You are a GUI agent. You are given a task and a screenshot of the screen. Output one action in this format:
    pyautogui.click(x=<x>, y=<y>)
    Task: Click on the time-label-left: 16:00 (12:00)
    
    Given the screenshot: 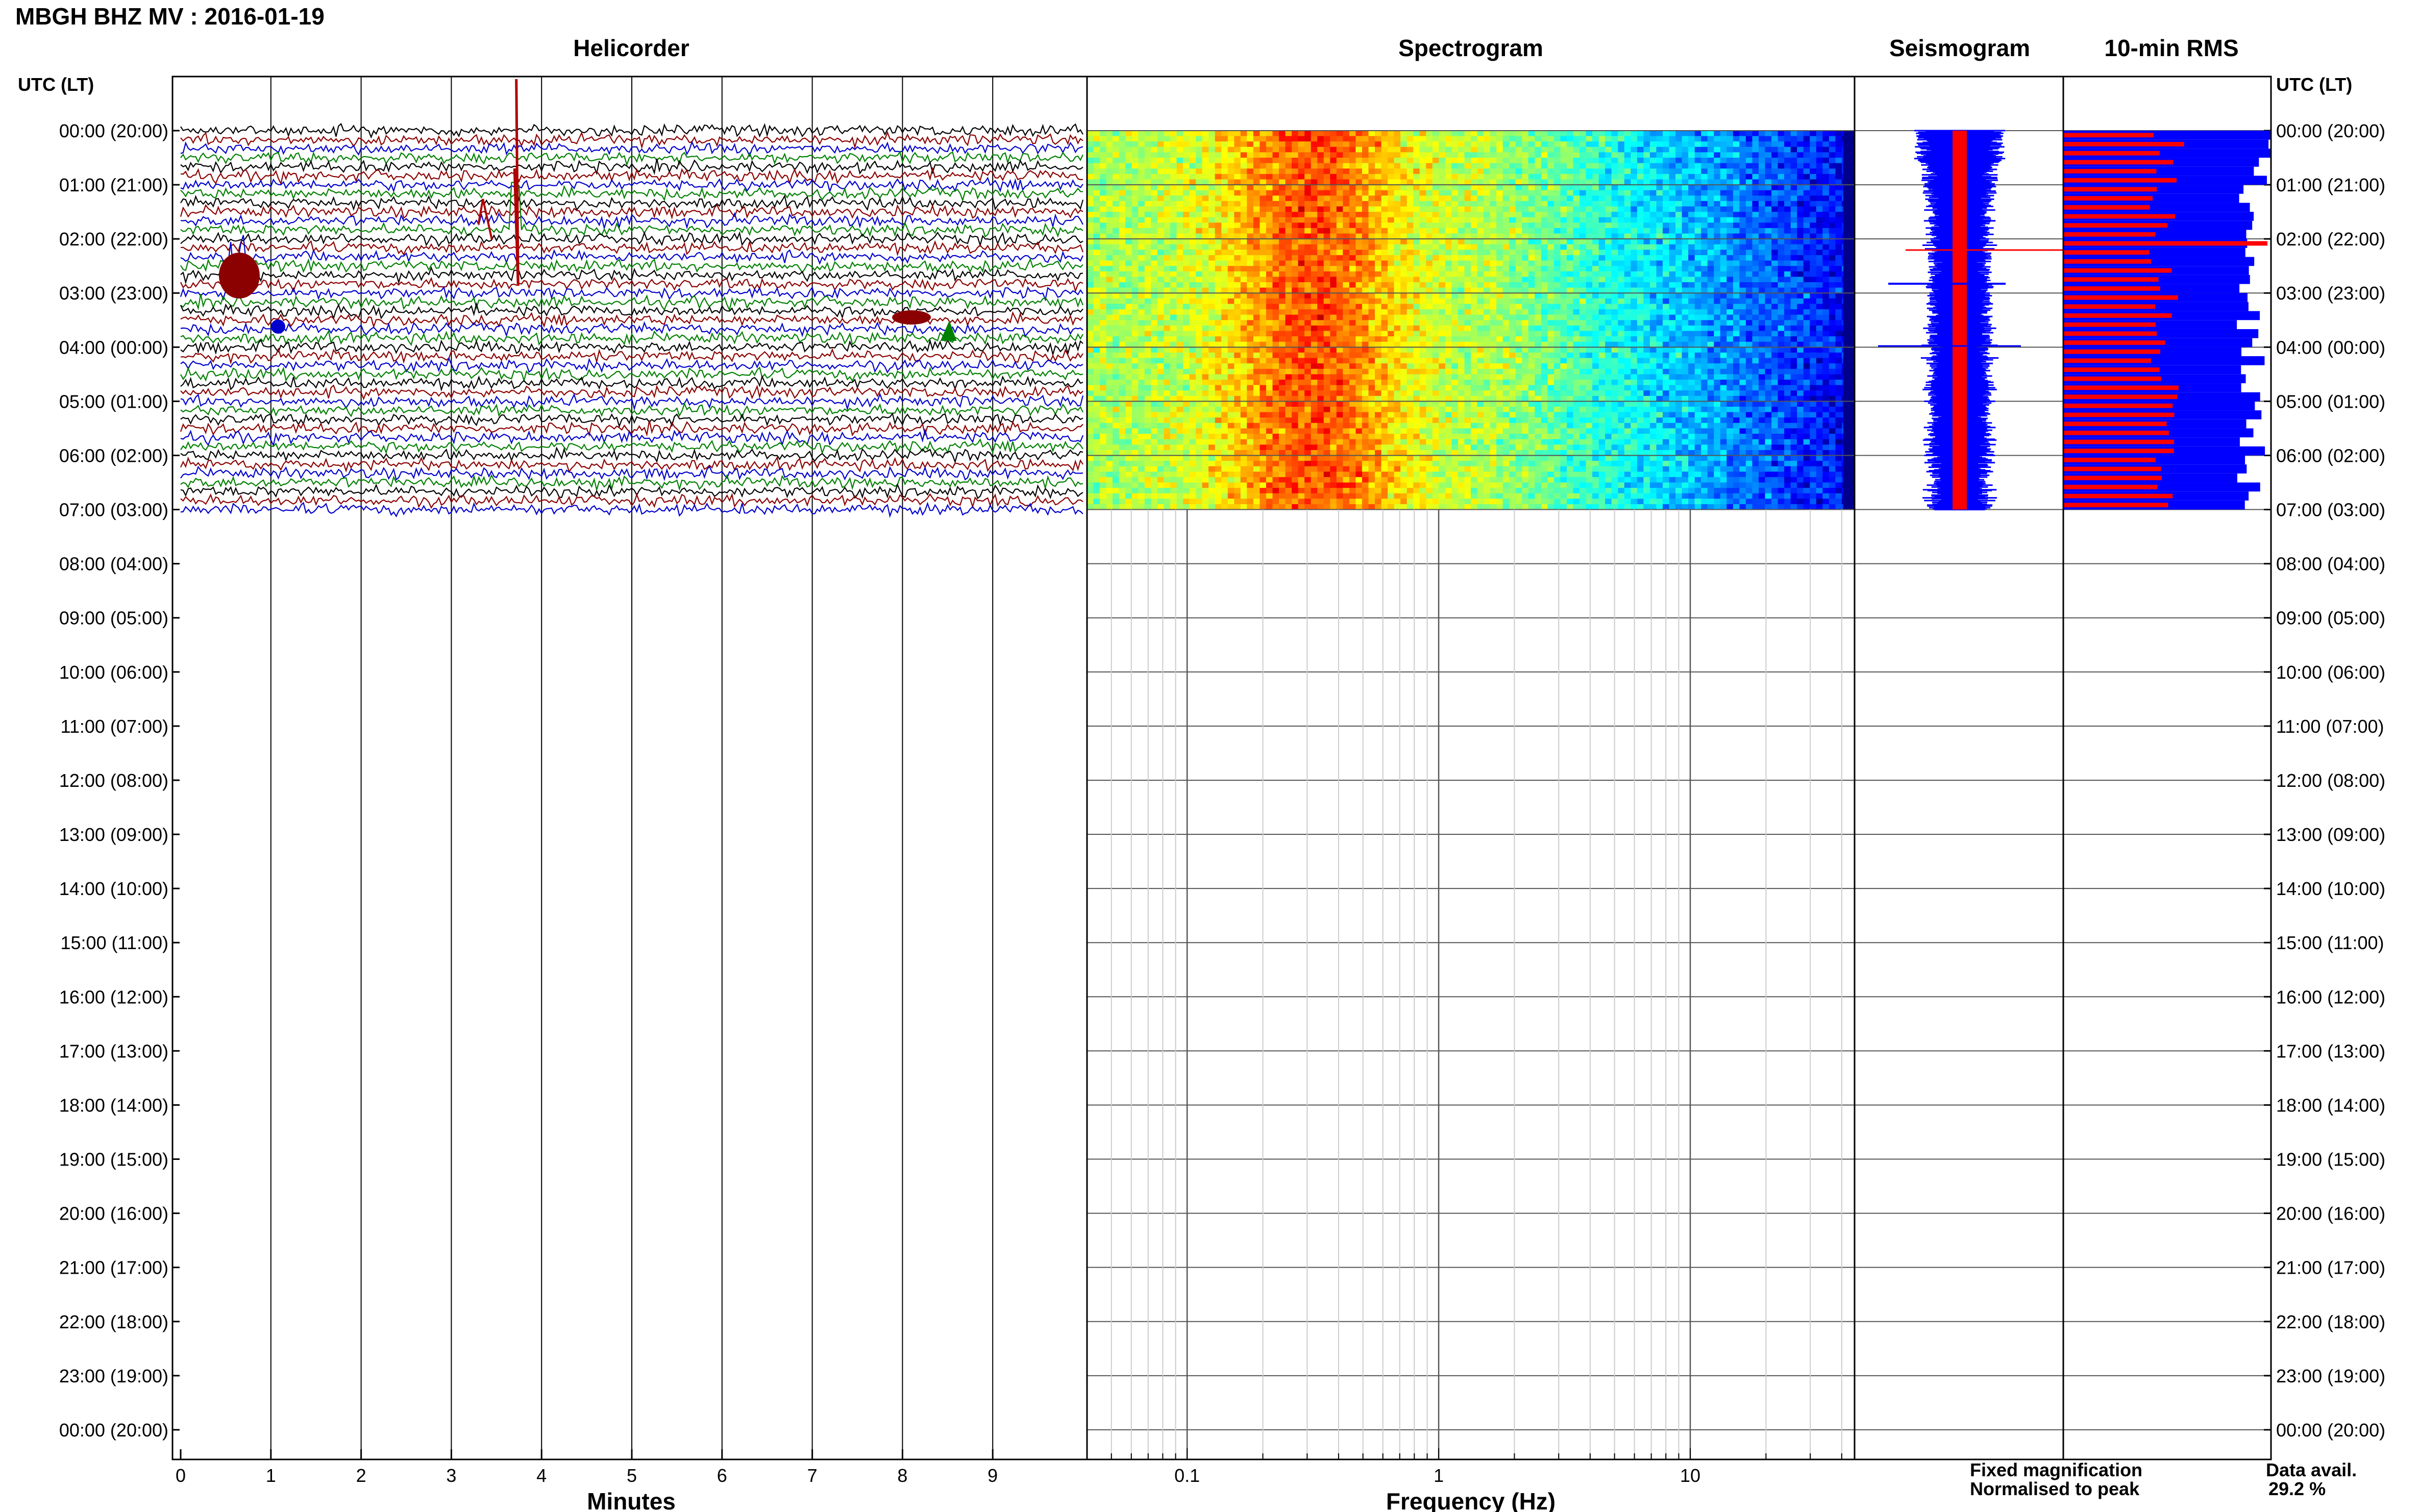 What is the action you would take?
    pyautogui.click(x=113, y=996)
    